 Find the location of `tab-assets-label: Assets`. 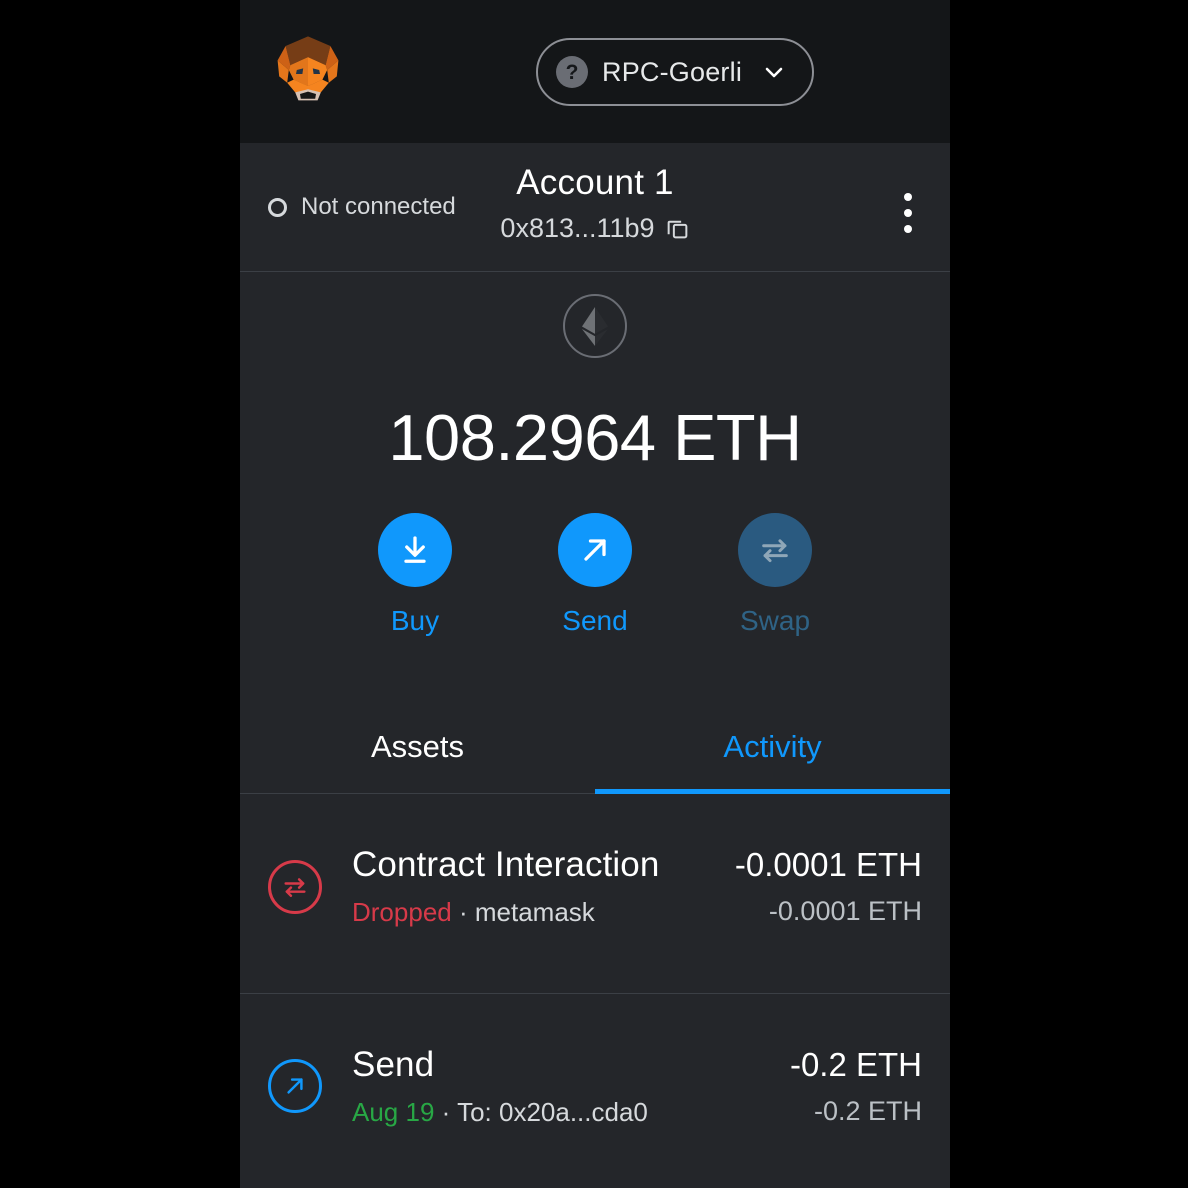

tab-assets-label: Assets is located at coordinates (417, 746).